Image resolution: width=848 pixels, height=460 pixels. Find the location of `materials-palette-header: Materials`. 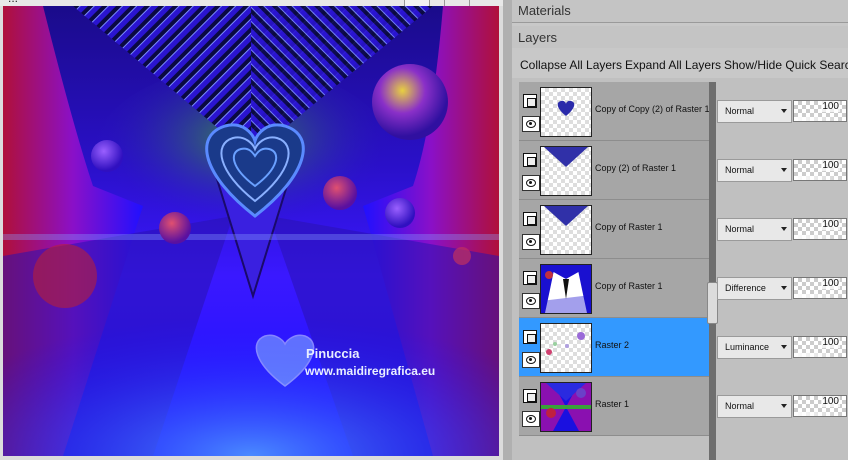

materials-palette-header: Materials is located at coordinates (680, 11).